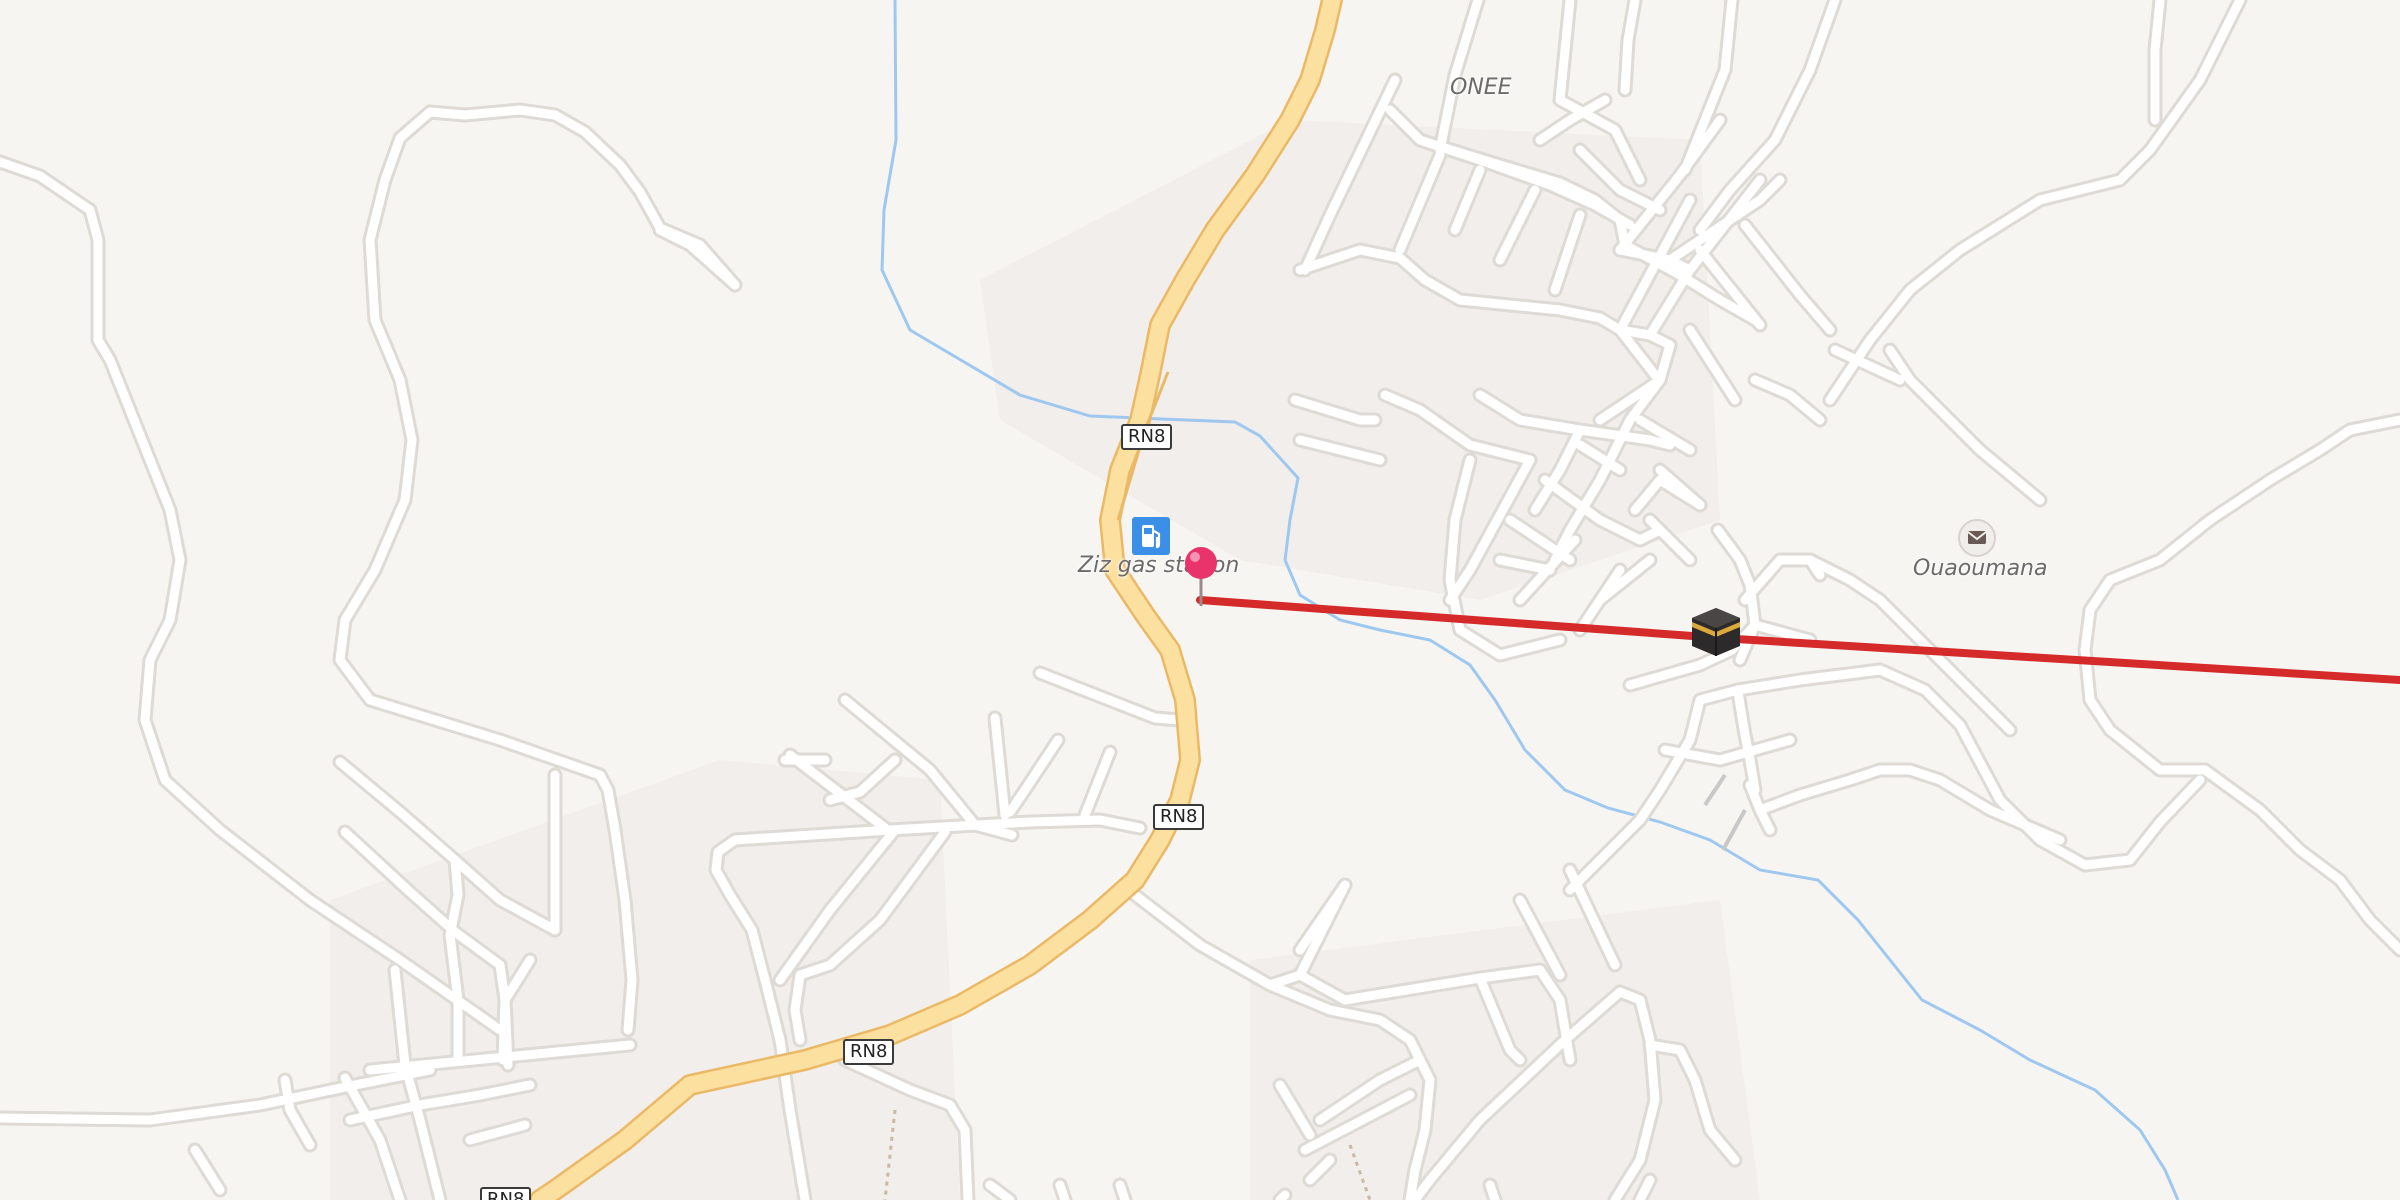  Describe the element at coordinates (1980, 568) in the screenshot. I see `place-label-post-office: Ouaoumana` at that location.